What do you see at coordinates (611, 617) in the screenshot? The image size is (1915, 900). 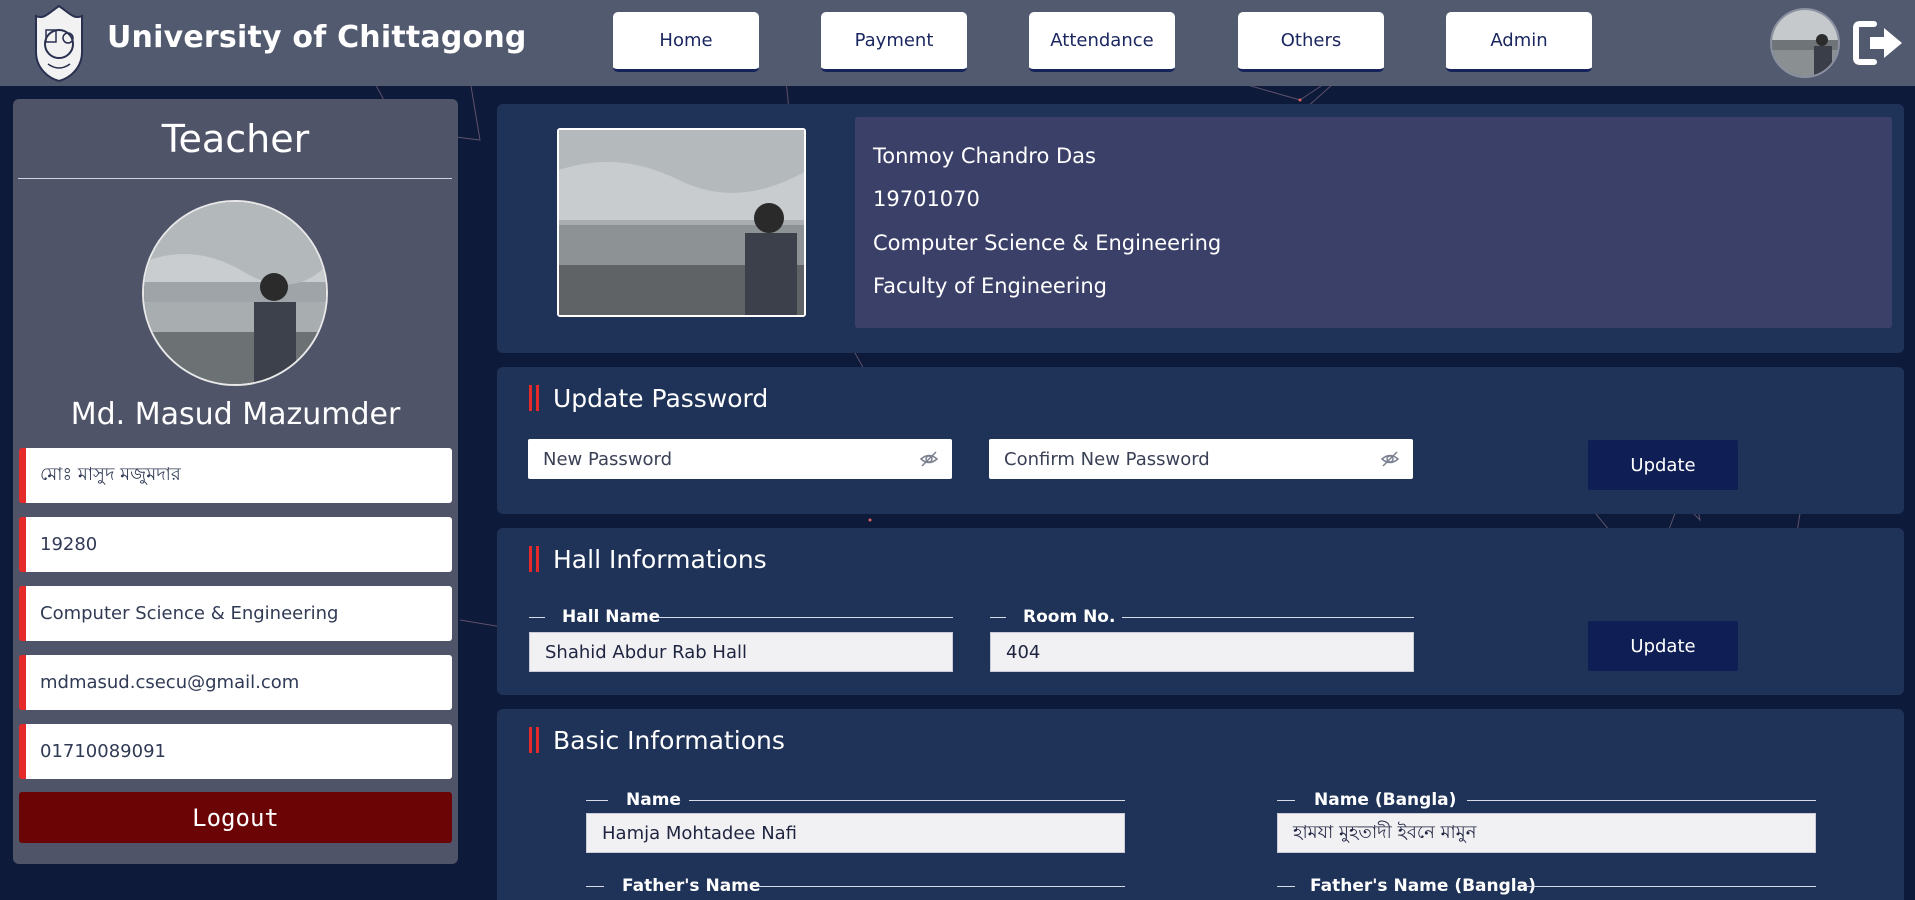 I see `hall-name-label: Hall Name` at bounding box center [611, 617].